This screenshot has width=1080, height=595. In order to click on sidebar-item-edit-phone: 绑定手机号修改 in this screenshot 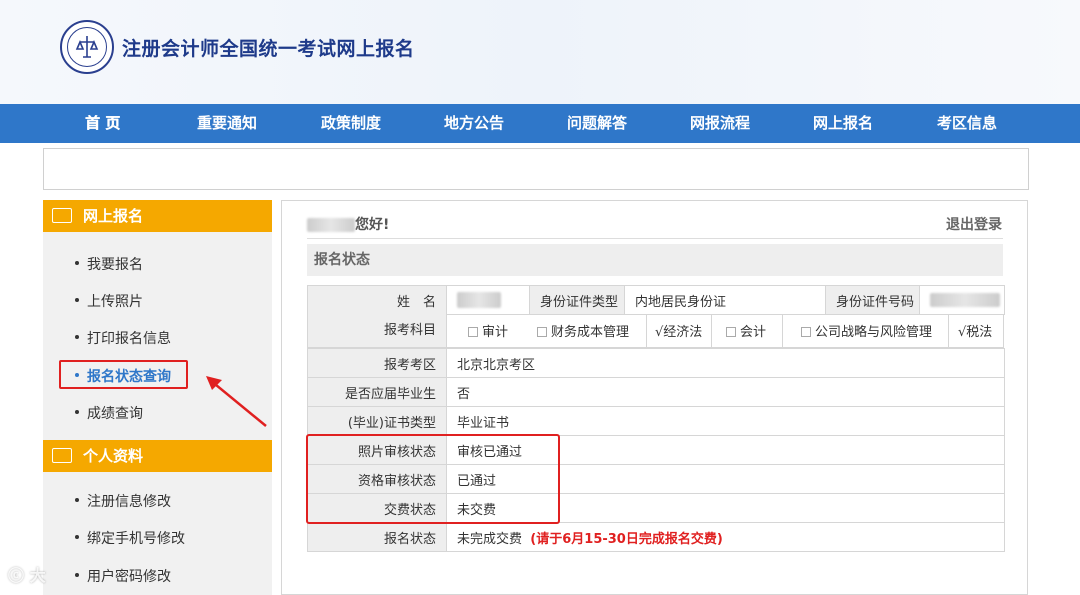, I will do `click(130, 538)`.